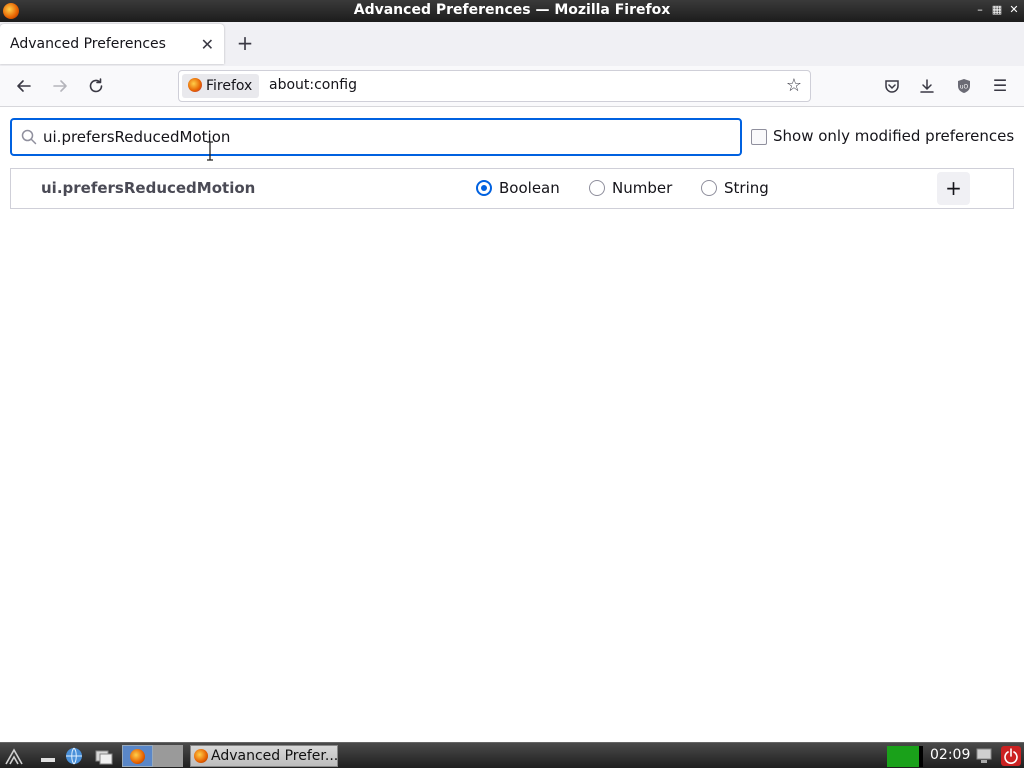 This screenshot has width=1024, height=770. Describe the element at coordinates (529, 188) in the screenshot. I see `type-boolean-label: Boolean` at that location.